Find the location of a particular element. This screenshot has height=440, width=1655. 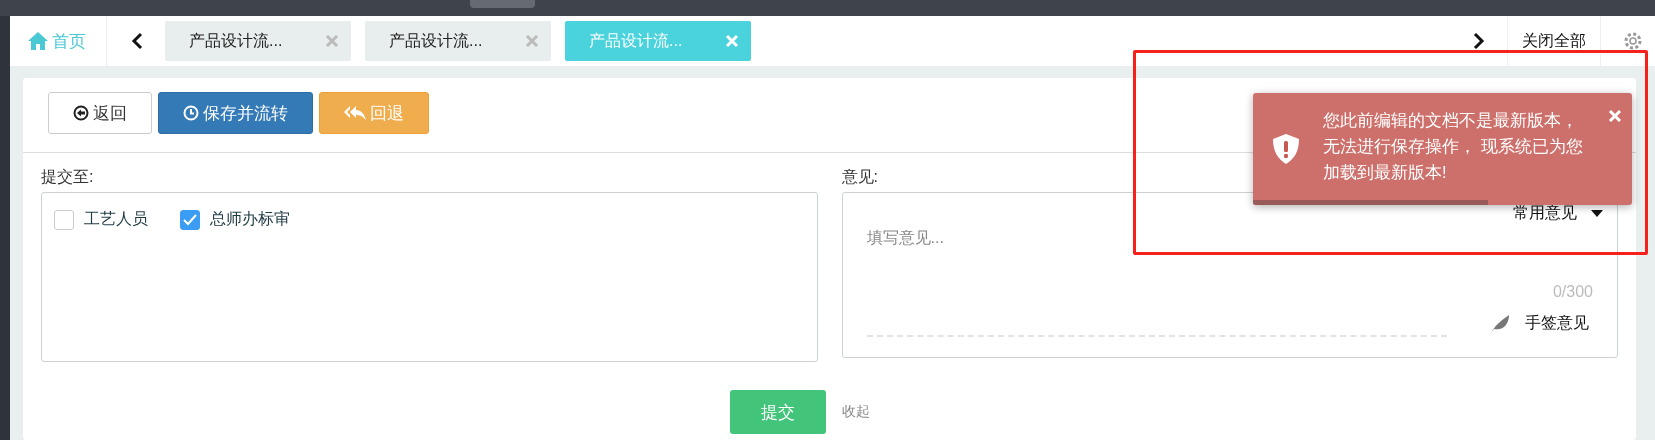

char-counter: 0/300 is located at coordinates (1572, 292).